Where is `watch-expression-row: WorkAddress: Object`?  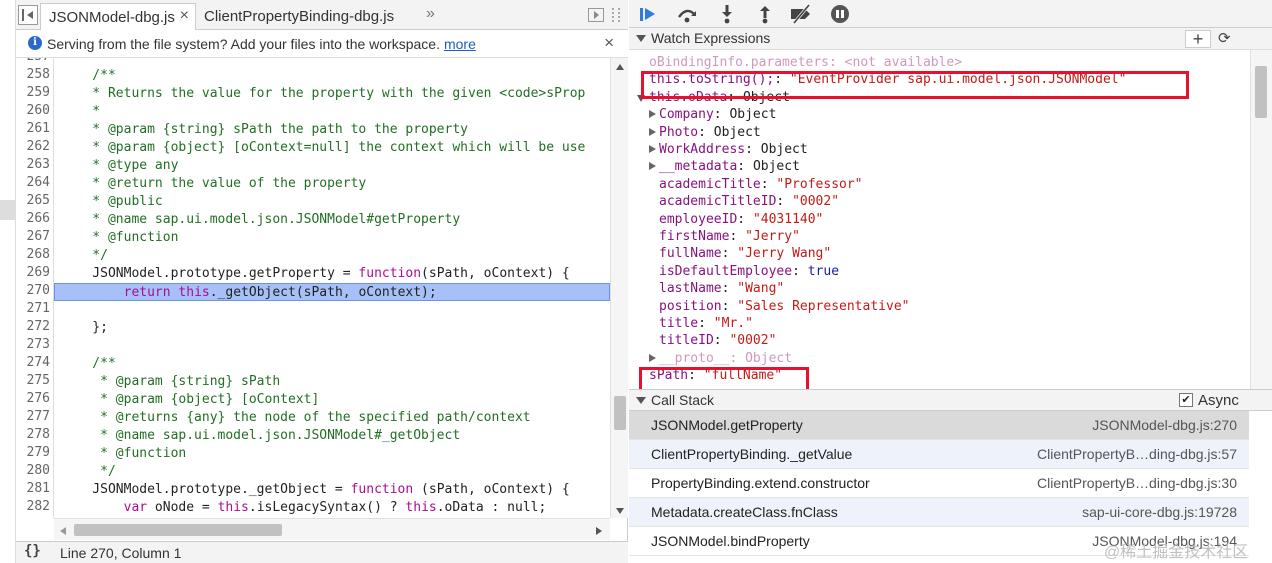
watch-expression-row: WorkAddress: Object is located at coordinates (733, 149).